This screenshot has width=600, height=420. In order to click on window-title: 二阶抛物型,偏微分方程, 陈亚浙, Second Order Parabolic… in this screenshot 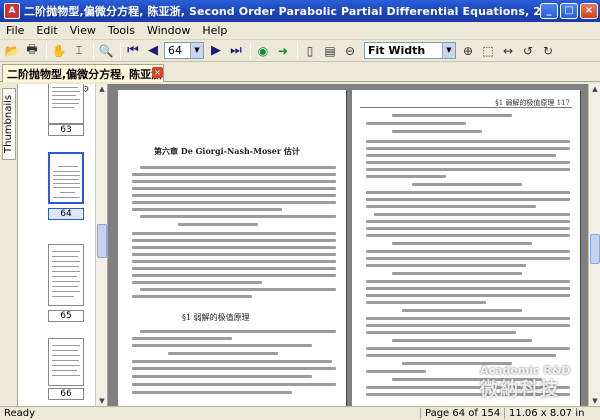, I will do `click(282, 11)`.